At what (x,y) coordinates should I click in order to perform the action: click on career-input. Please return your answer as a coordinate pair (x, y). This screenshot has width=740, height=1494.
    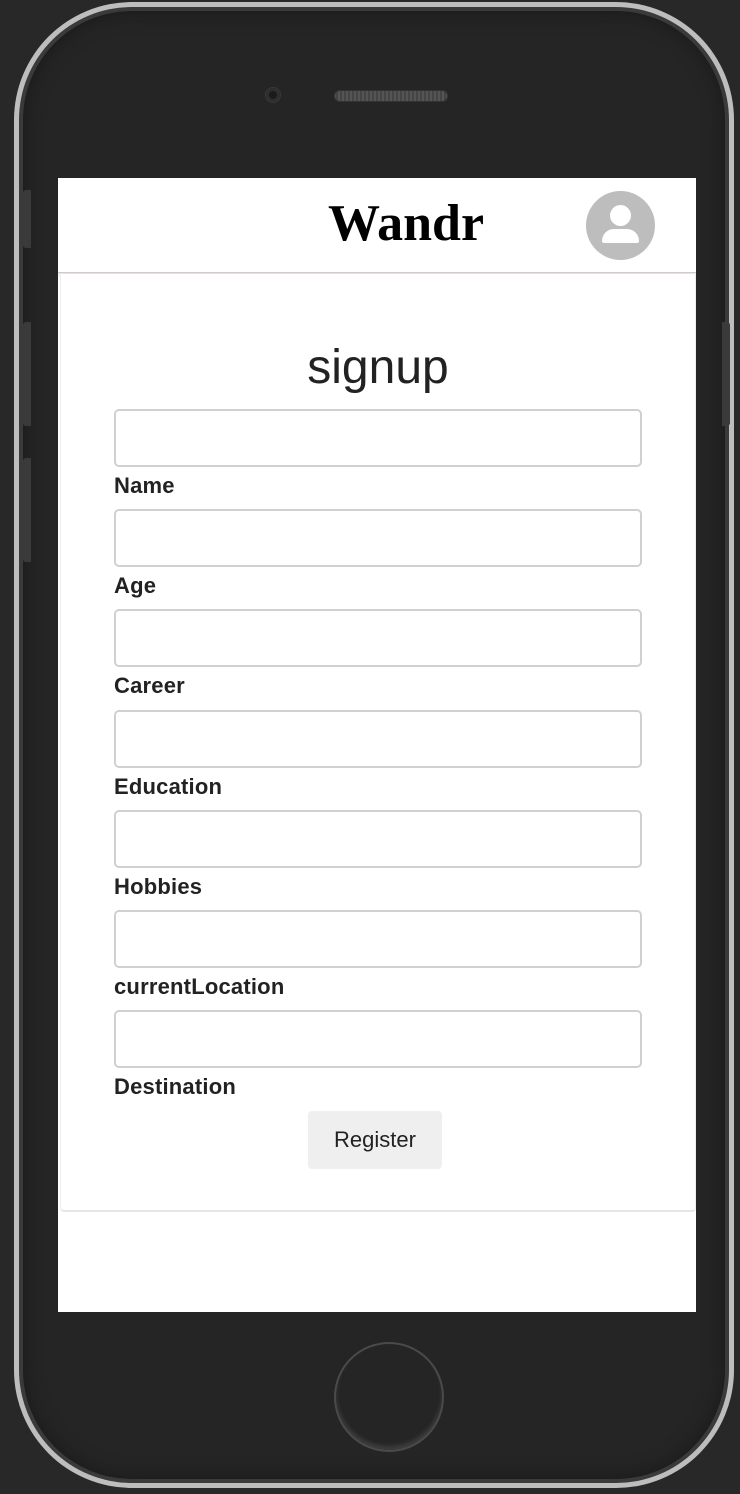
    Looking at the image, I should click on (378, 638).